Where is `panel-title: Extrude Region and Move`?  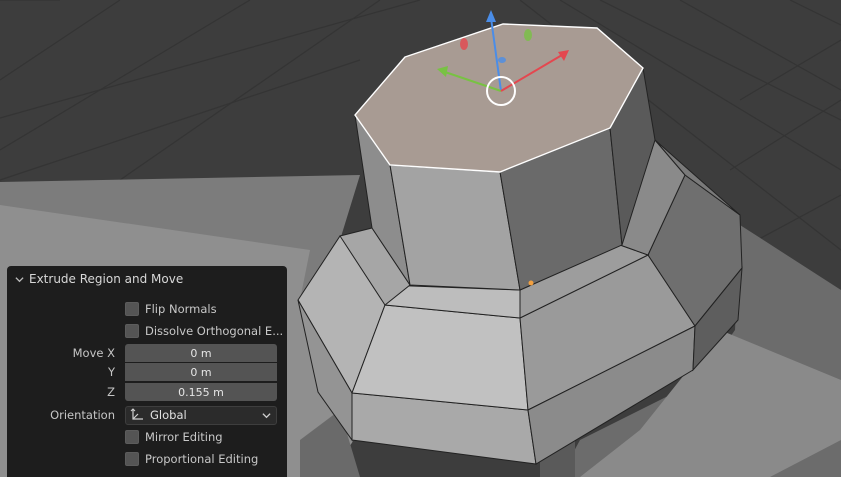
panel-title: Extrude Region and Move is located at coordinates (106, 279).